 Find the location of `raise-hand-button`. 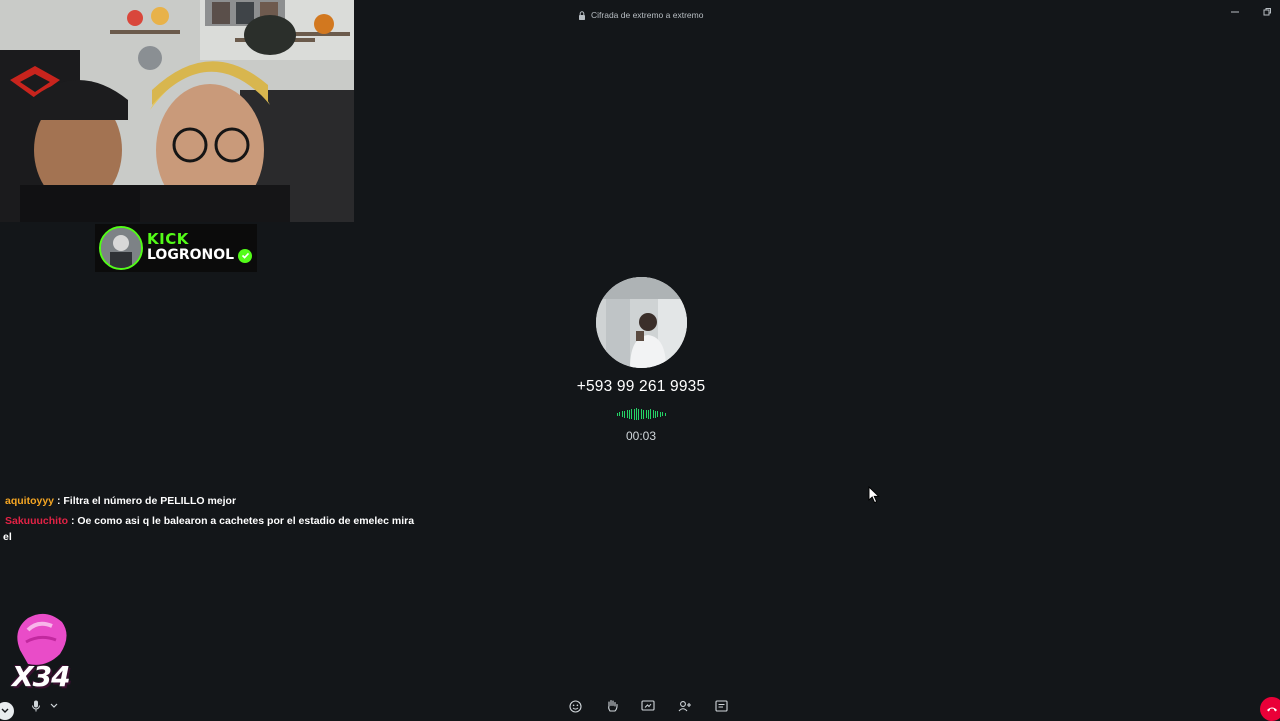

raise-hand-button is located at coordinates (612, 706).